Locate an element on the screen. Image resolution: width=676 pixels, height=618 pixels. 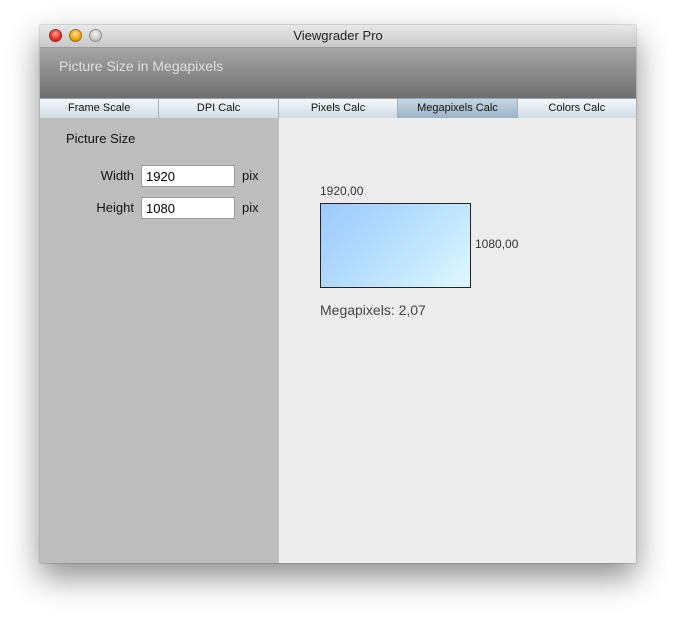
width-input is located at coordinates (188, 176).